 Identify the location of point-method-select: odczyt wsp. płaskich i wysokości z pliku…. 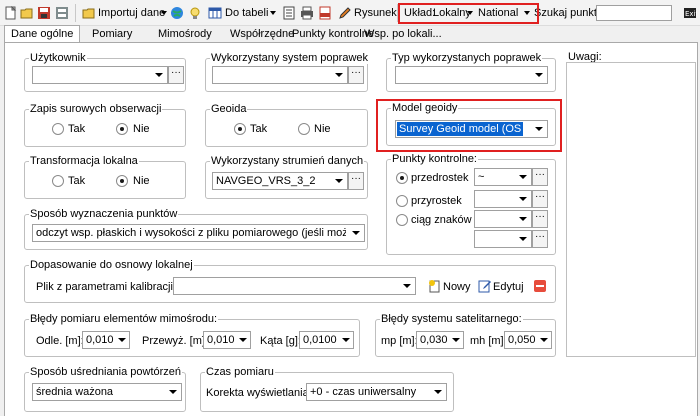
(198, 233).